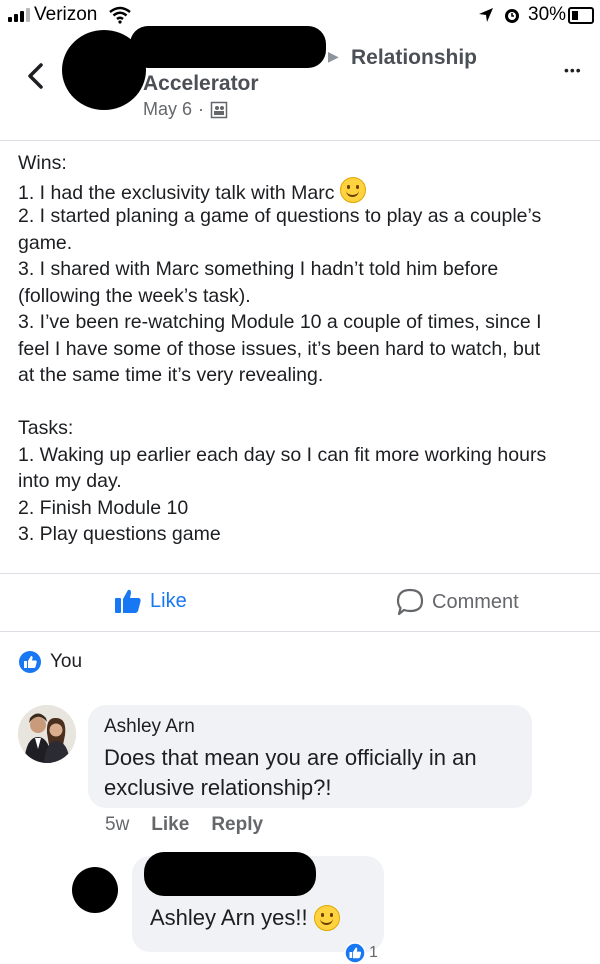 This screenshot has width=600, height=964. What do you see at coordinates (168, 600) in the screenshot?
I see `like-label: Like` at bounding box center [168, 600].